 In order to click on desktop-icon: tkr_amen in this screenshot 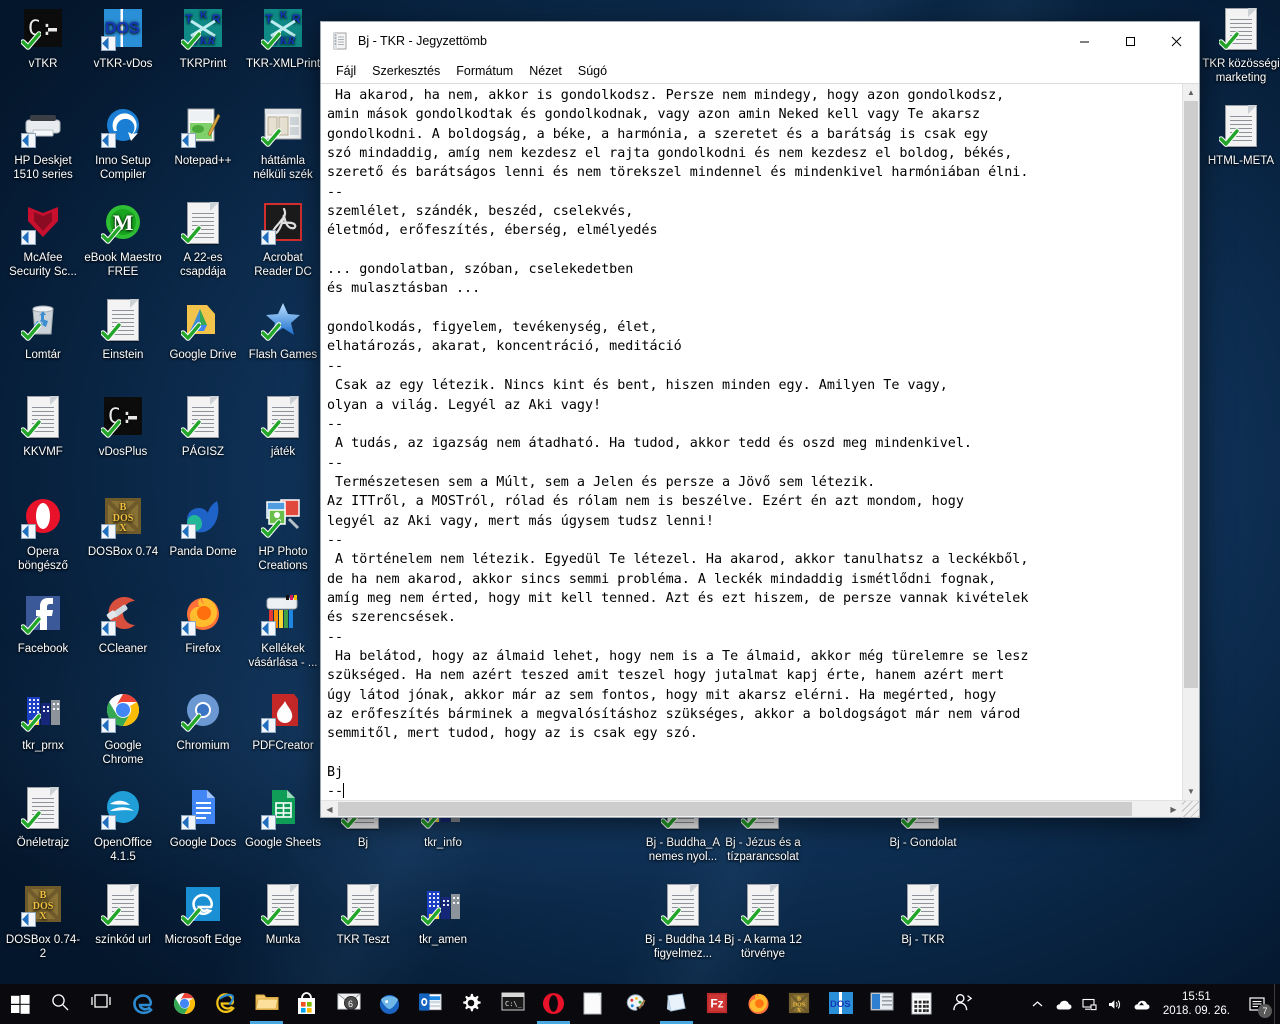, I will do `click(443, 915)`.